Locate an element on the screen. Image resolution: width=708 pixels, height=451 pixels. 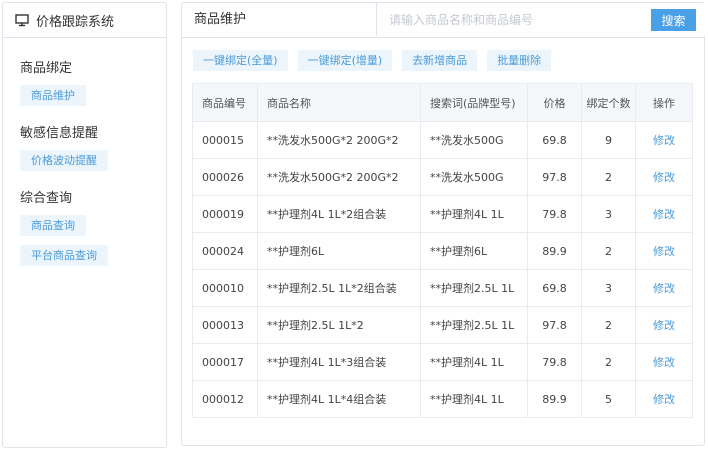
sidebar-group-query: 综合查询 商品查询 平台商品查询 is located at coordinates (84, 226).